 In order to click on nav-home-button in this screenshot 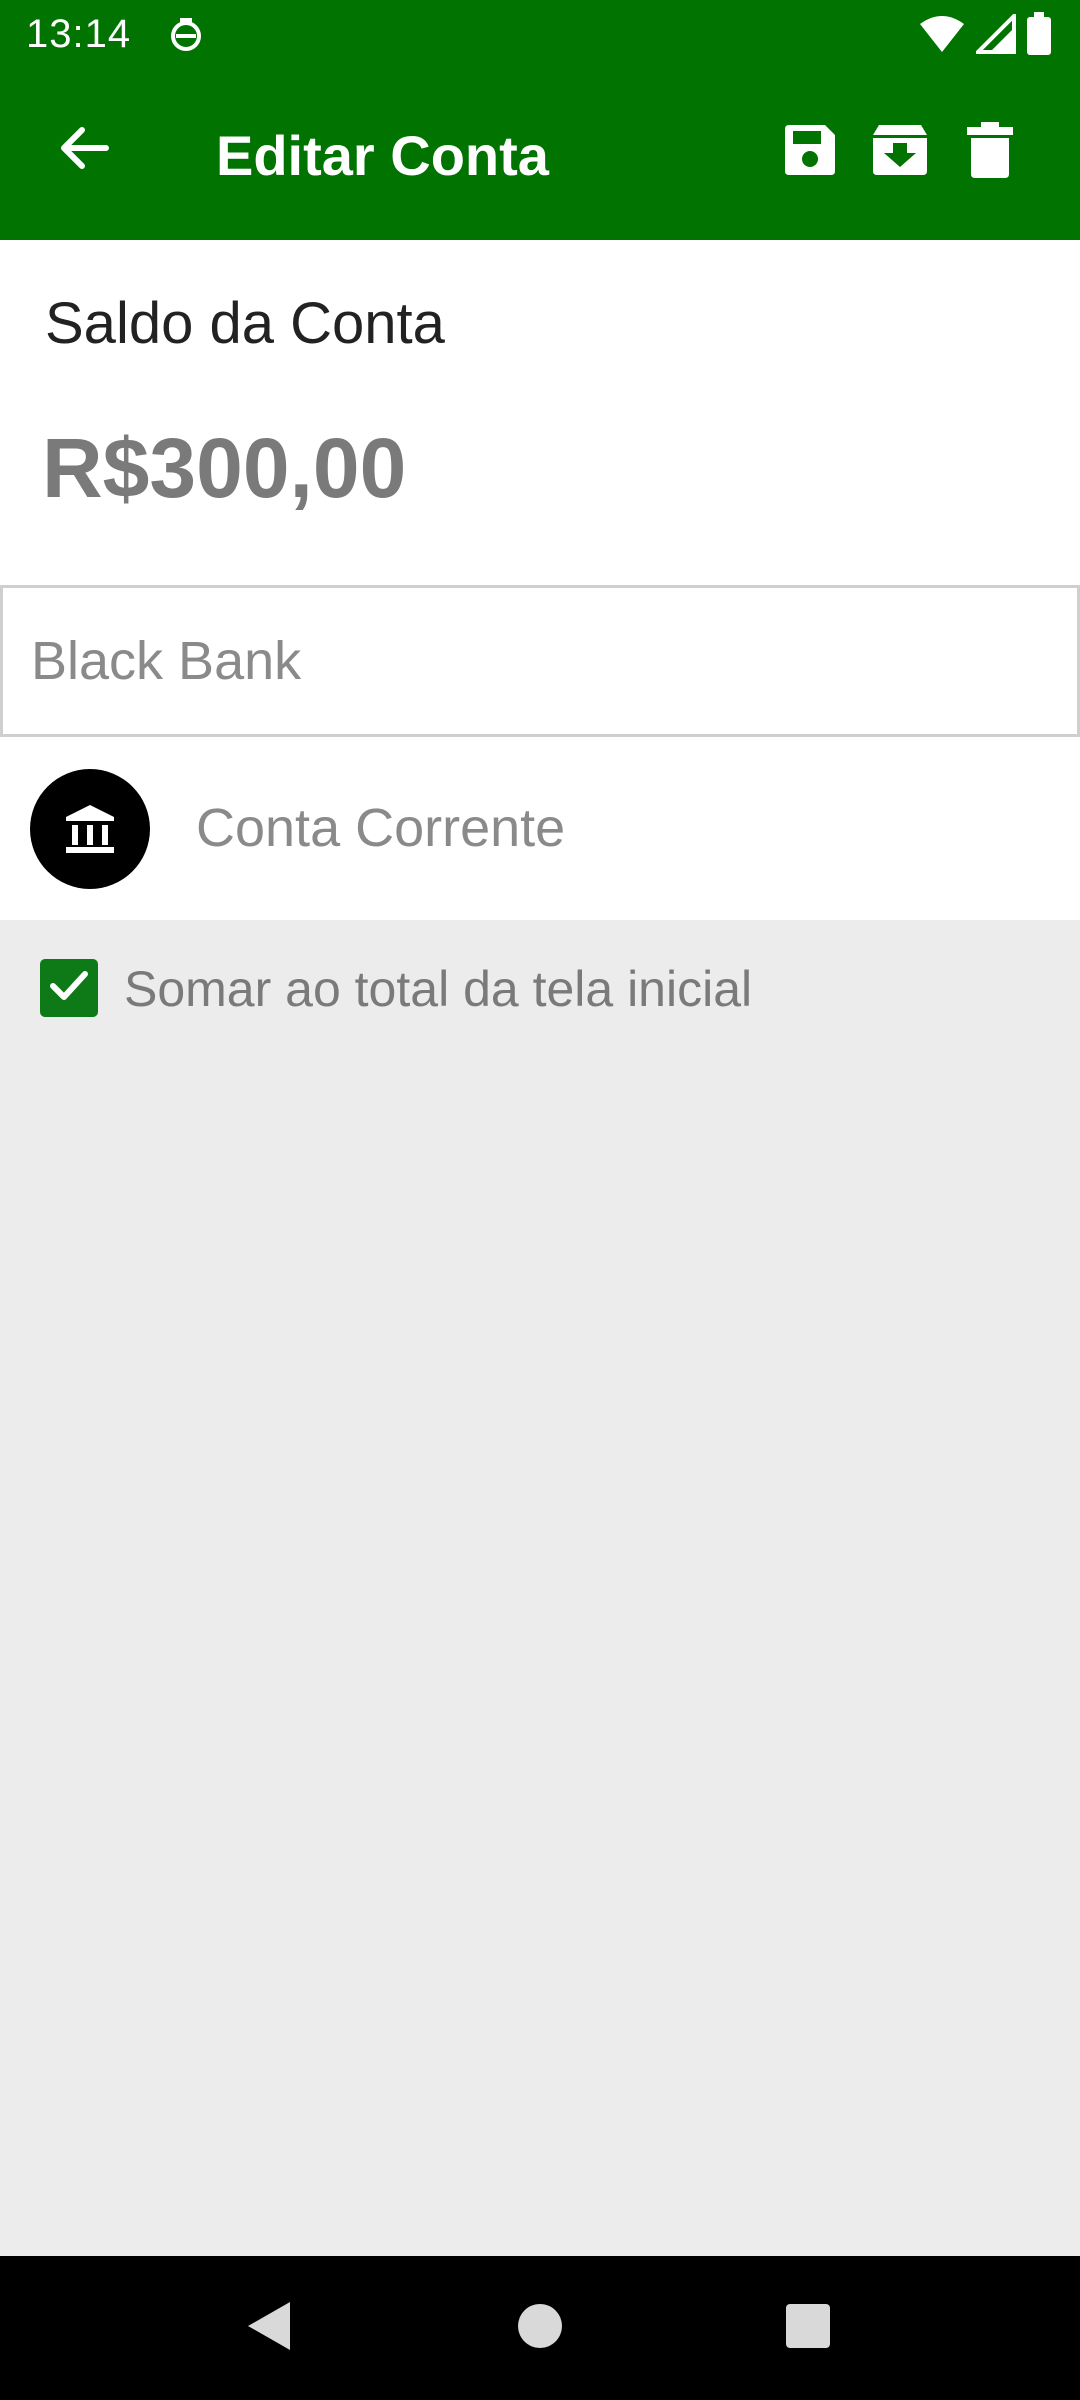, I will do `click(540, 2328)`.